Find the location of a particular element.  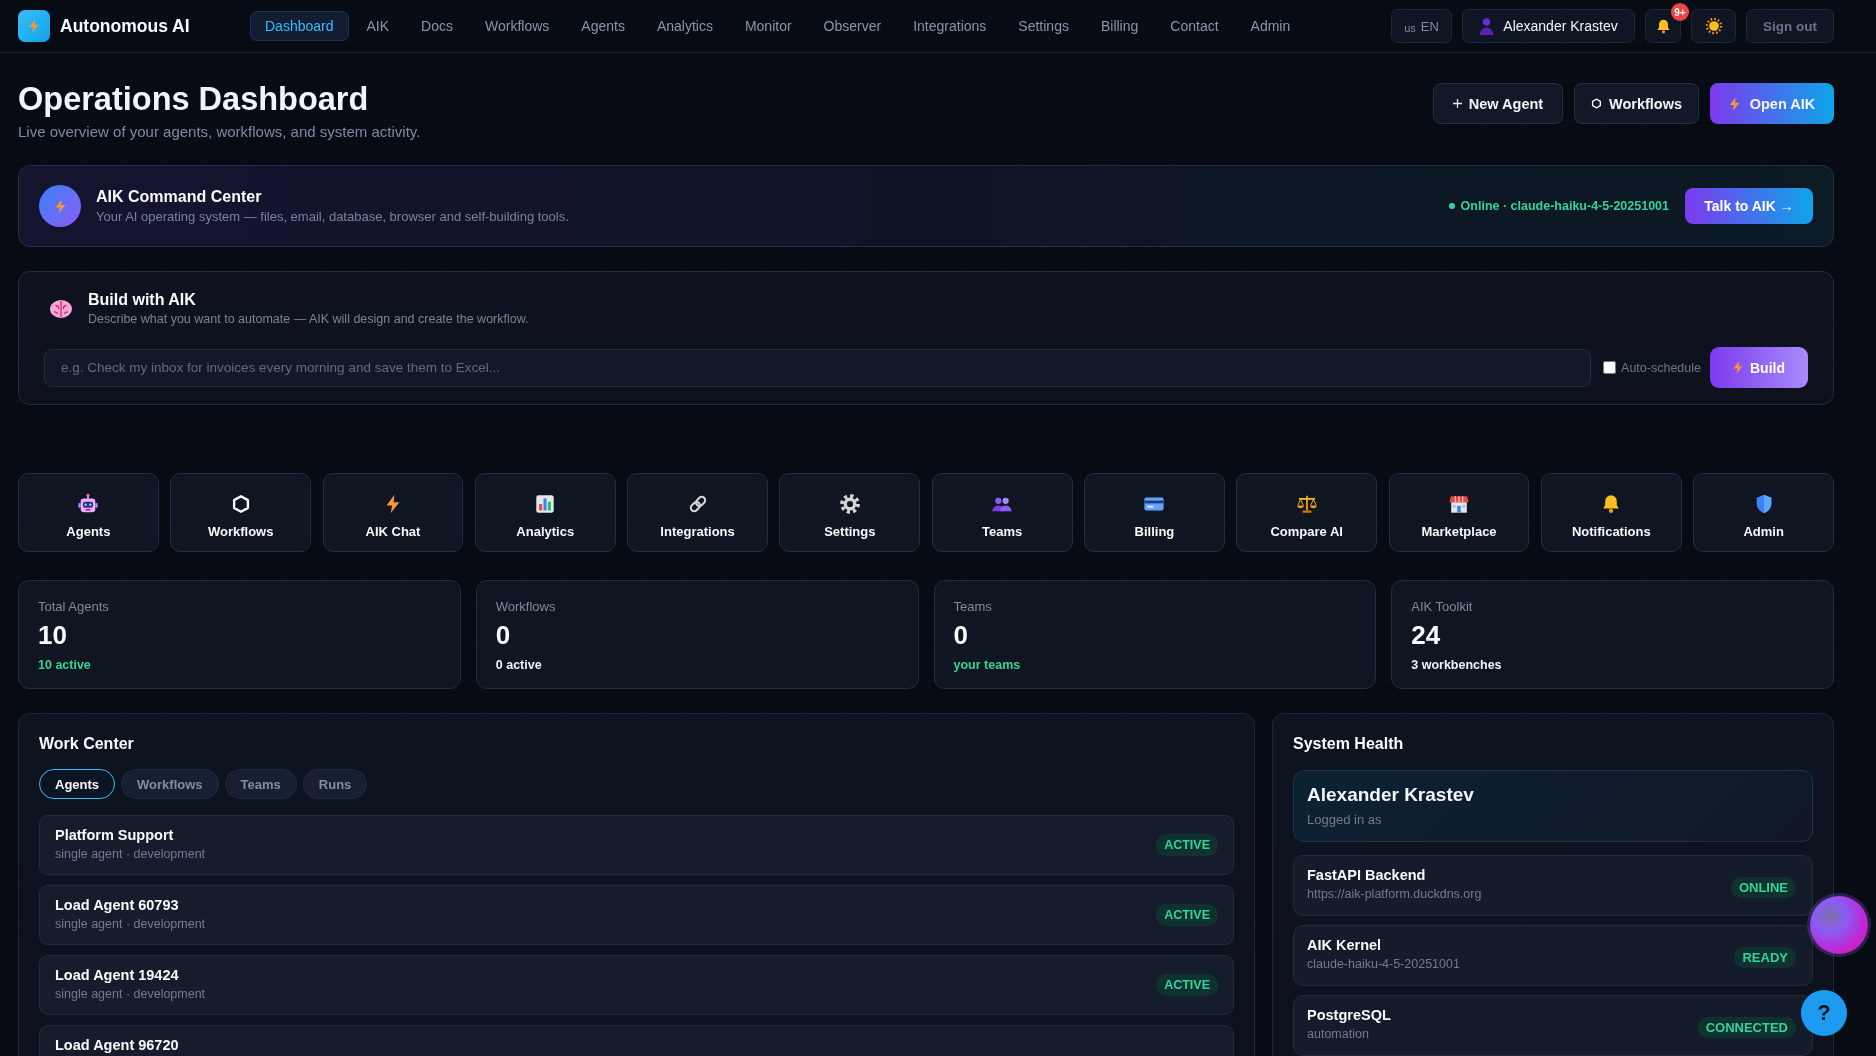

plus-icon is located at coordinates (1457, 103).